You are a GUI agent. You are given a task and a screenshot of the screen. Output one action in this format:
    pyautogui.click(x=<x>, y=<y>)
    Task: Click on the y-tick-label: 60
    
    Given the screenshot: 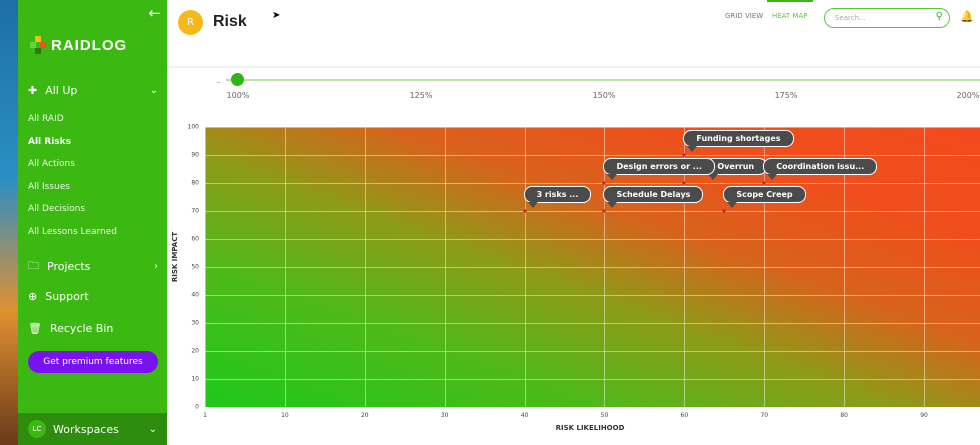 What is the action you would take?
    pyautogui.click(x=195, y=239)
    